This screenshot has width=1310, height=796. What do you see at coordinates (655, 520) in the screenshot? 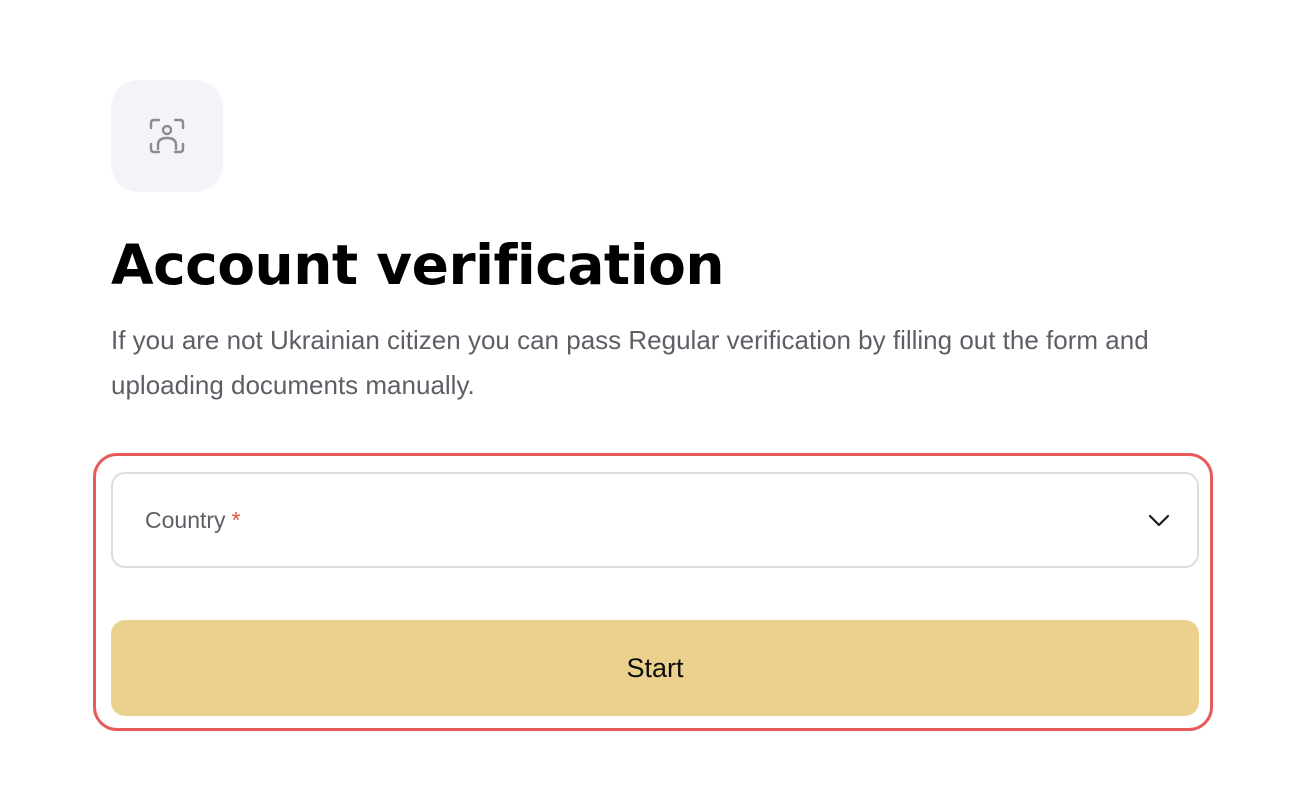
I see `country-select: Country *` at bounding box center [655, 520].